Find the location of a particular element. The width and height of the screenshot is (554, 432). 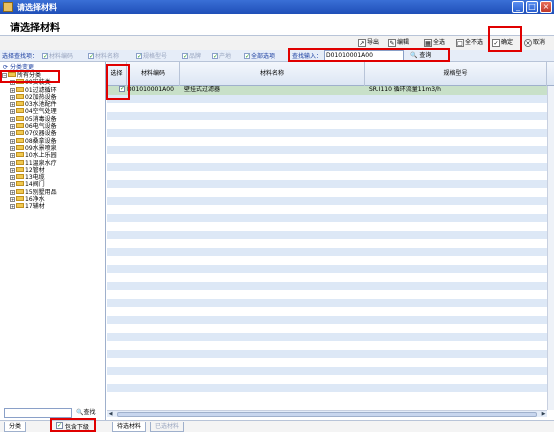

filter-option-origin: 产地 is located at coordinates (221, 56).